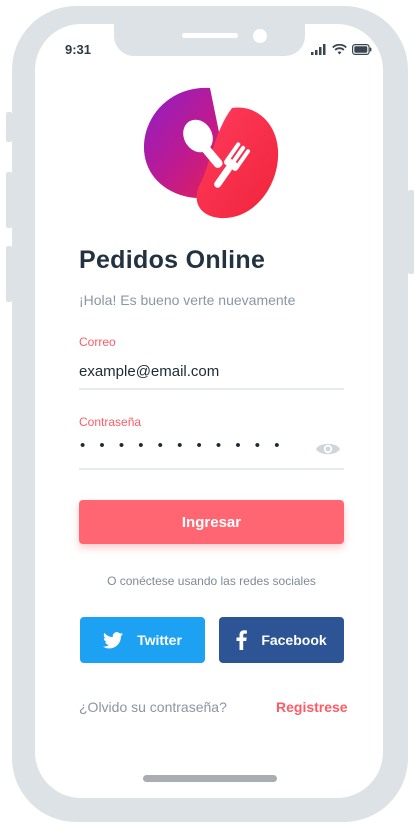 The width and height of the screenshot is (418, 833). Describe the element at coordinates (211, 469) in the screenshot. I see `password-underline` at that location.